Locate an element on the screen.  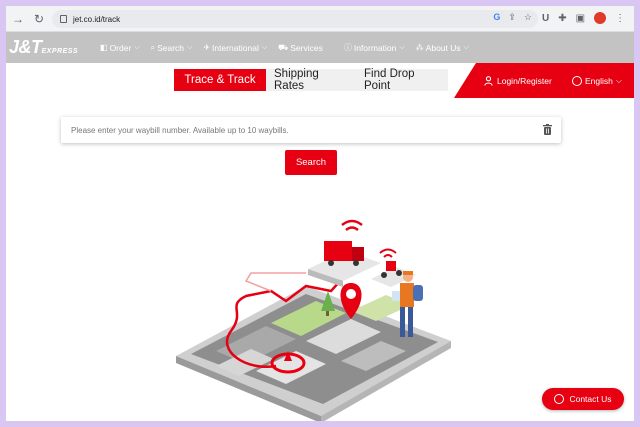
menu-about-us: ⁂ About Us ⌵ is located at coordinates (442, 47).